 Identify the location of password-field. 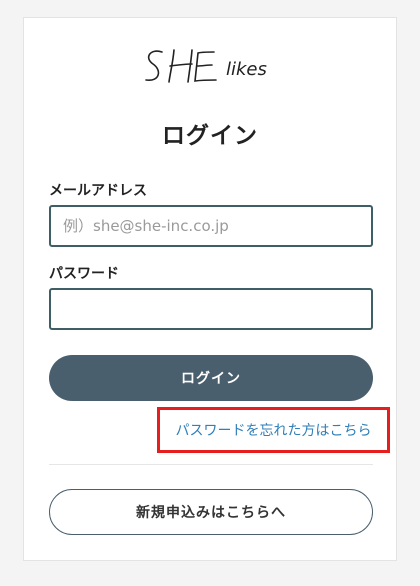
(211, 309).